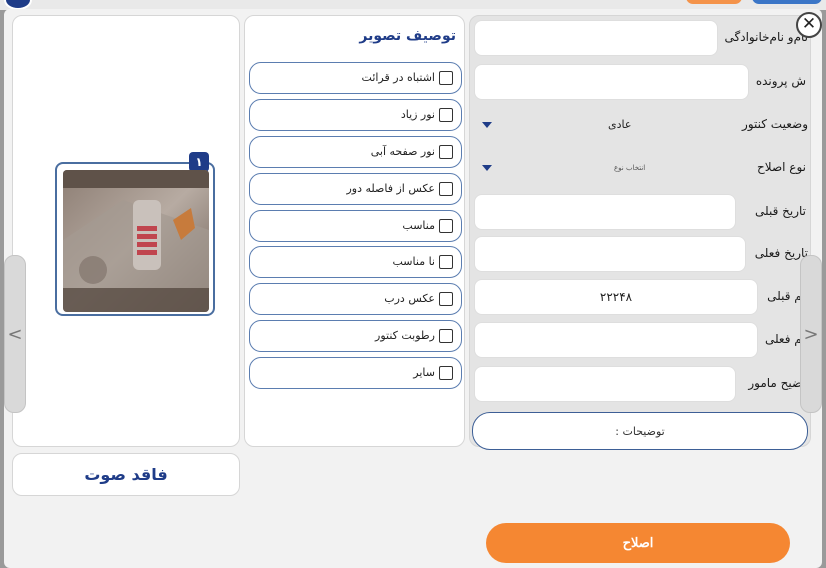 The image size is (826, 568). I want to click on current-date-row: تاریخ فعلی, so click(641, 254).